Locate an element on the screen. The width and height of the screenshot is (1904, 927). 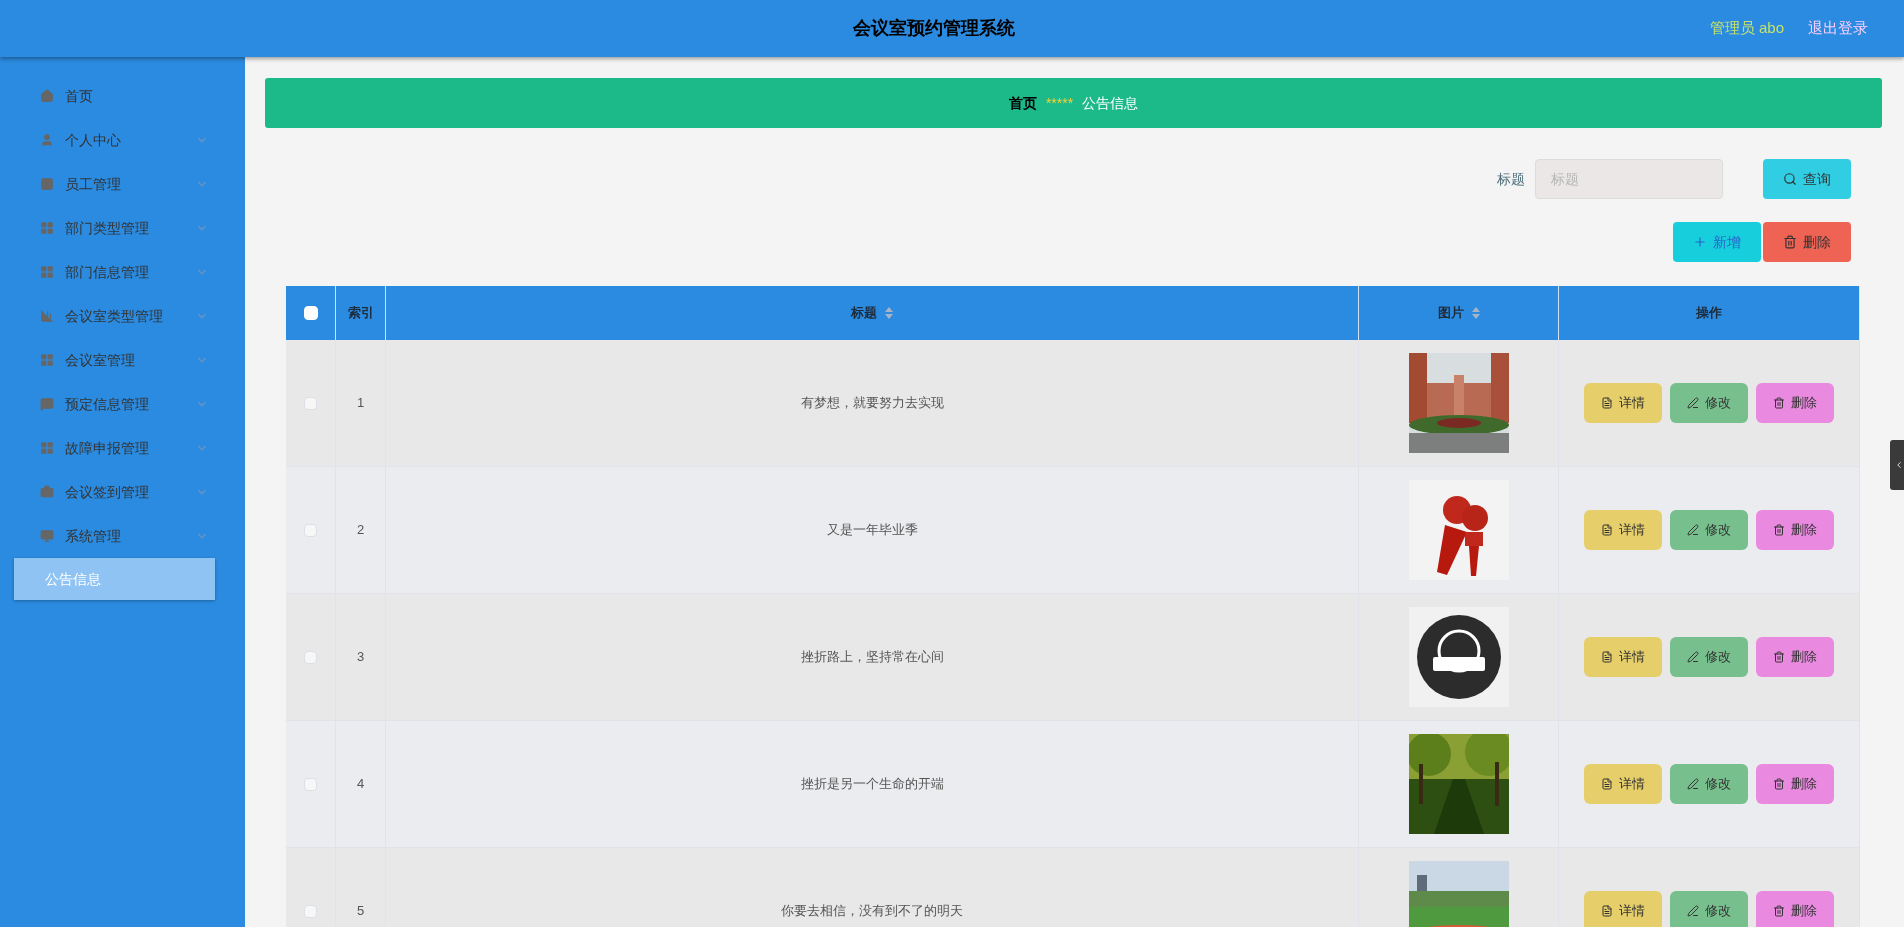
add-button: 新增 is located at coordinates (1717, 242).